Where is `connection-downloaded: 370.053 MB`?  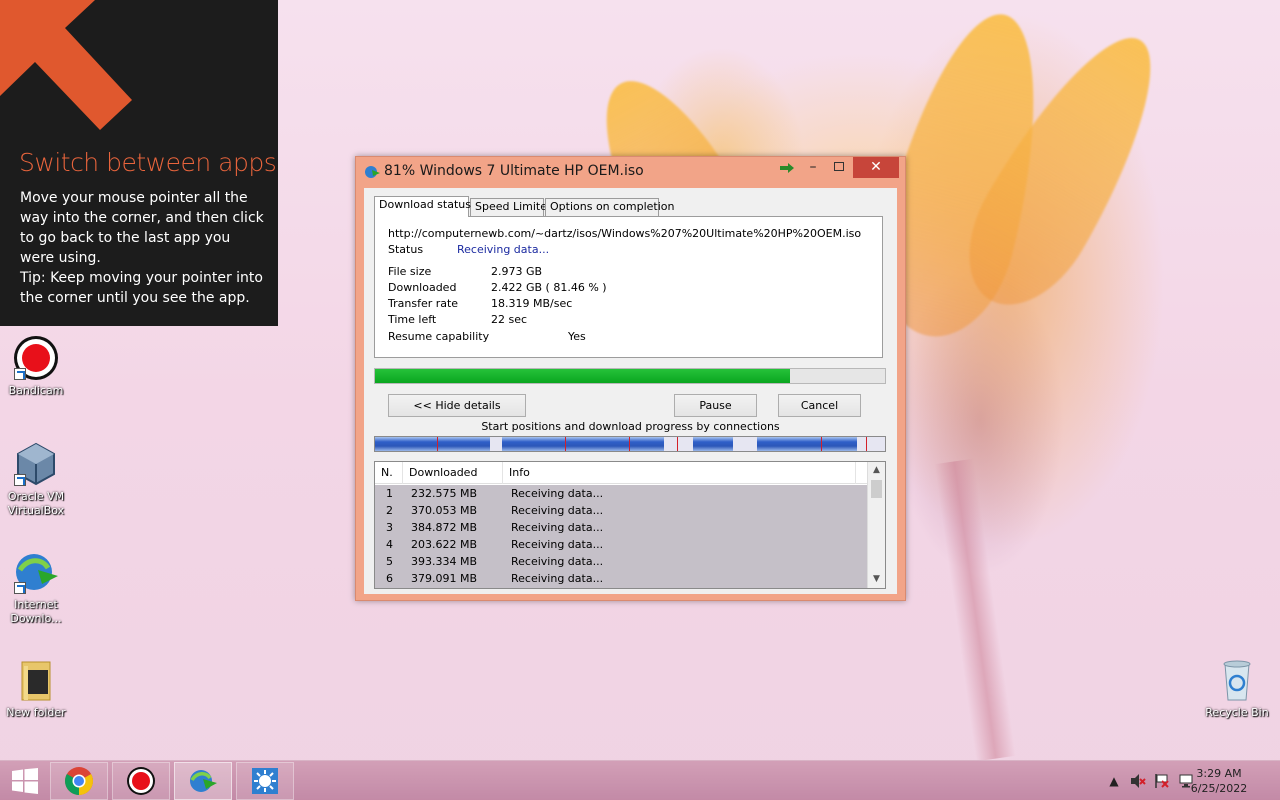 connection-downloaded: 370.053 MB is located at coordinates (444, 510).